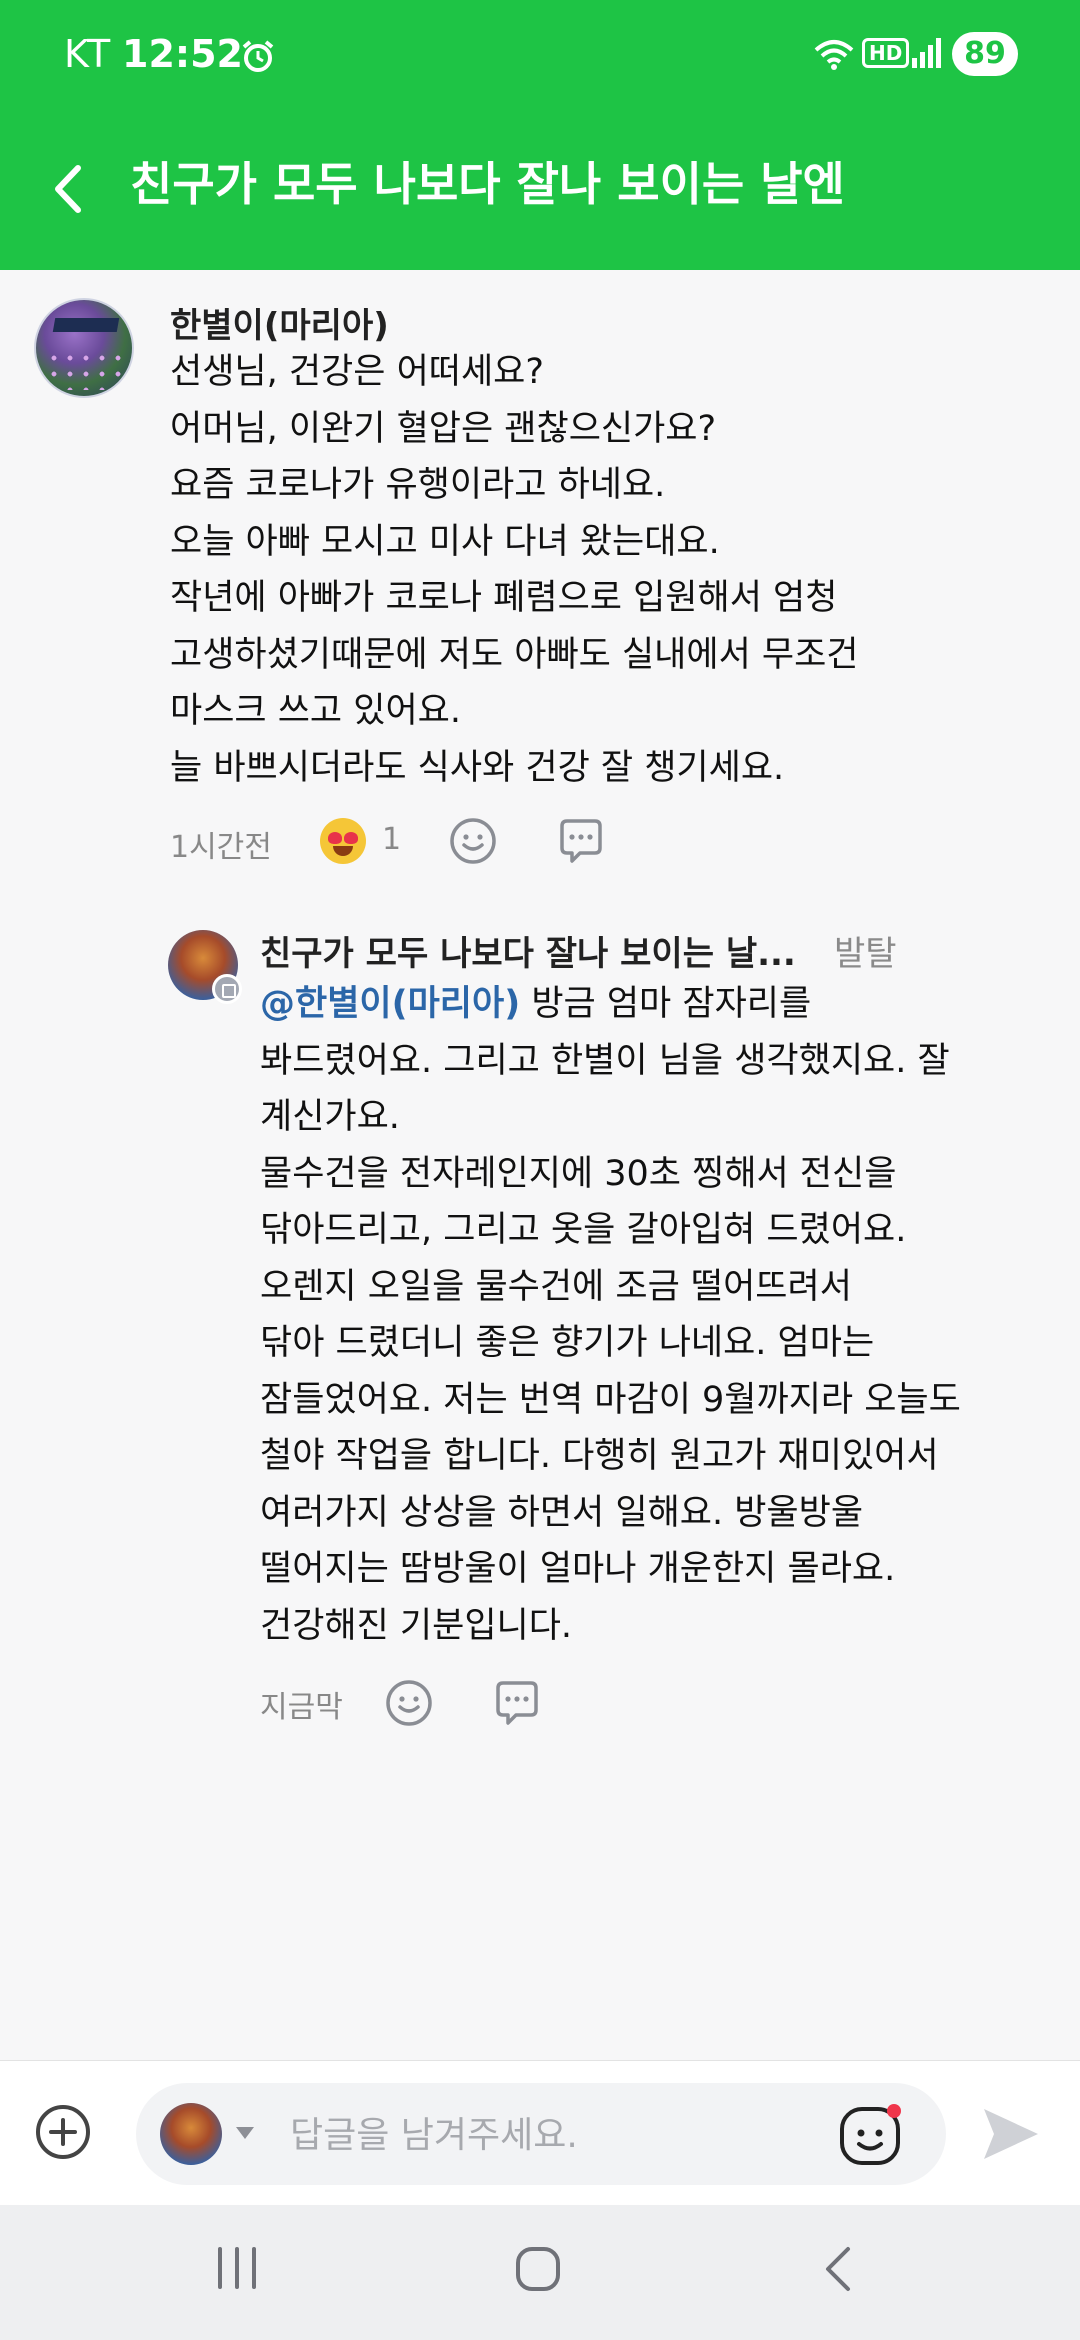  What do you see at coordinates (182, 54) in the screenshot?
I see `clock-time: 12:52` at bounding box center [182, 54].